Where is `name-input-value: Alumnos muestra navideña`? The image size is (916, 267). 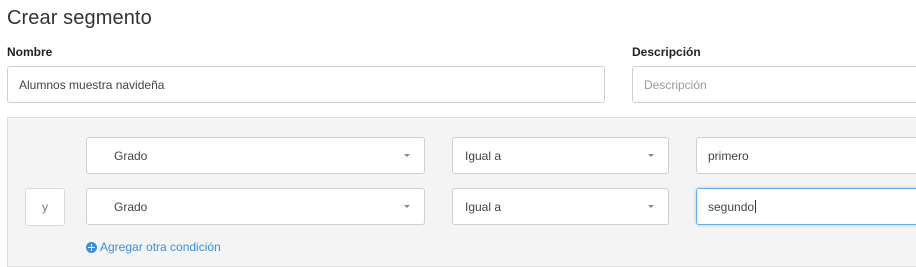
name-input-value: Alumnos muestra navideña is located at coordinates (92, 84).